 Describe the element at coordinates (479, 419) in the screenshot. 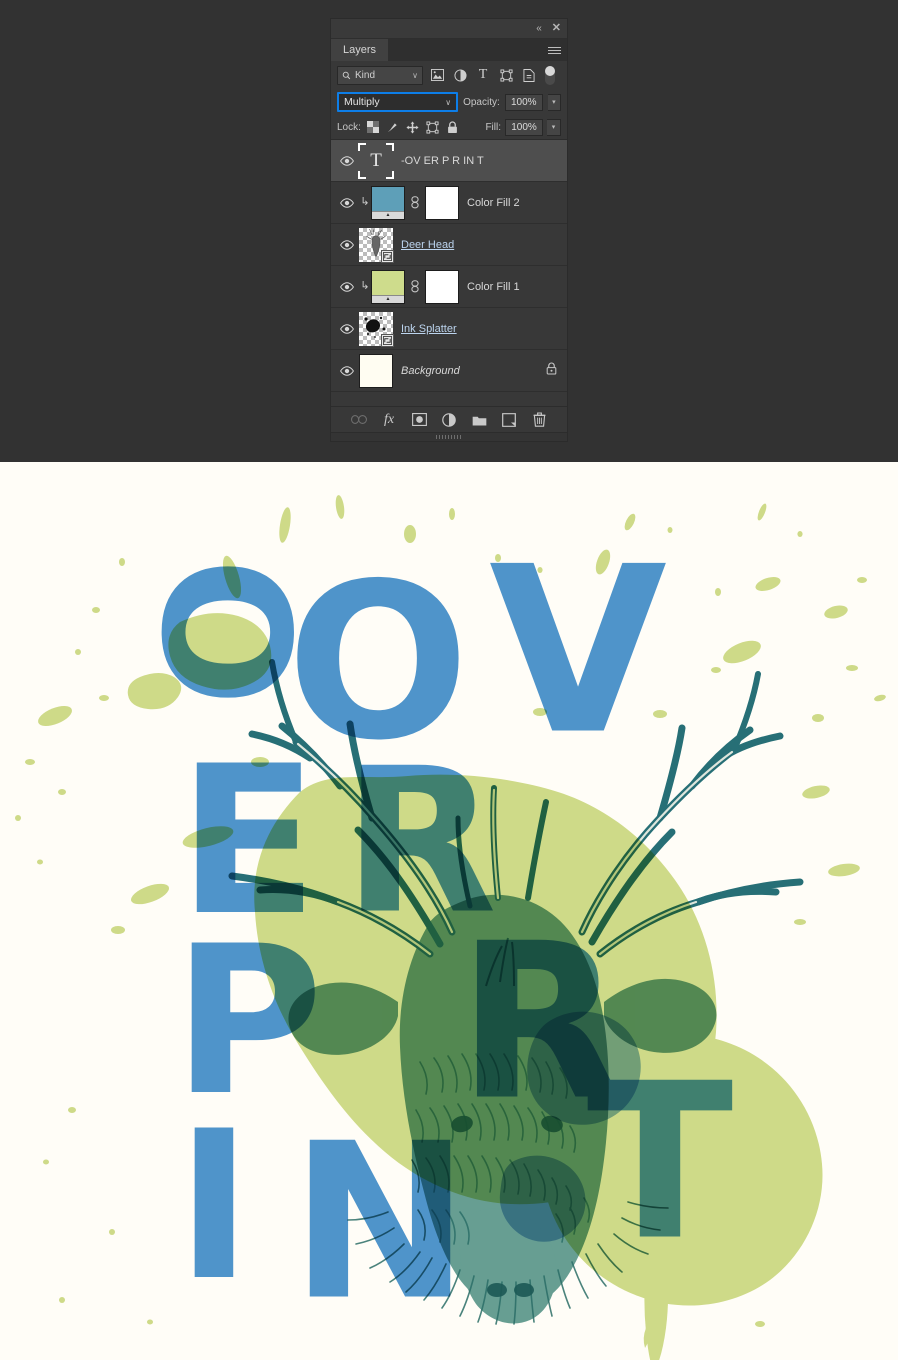

I see `new-group-icon` at that location.